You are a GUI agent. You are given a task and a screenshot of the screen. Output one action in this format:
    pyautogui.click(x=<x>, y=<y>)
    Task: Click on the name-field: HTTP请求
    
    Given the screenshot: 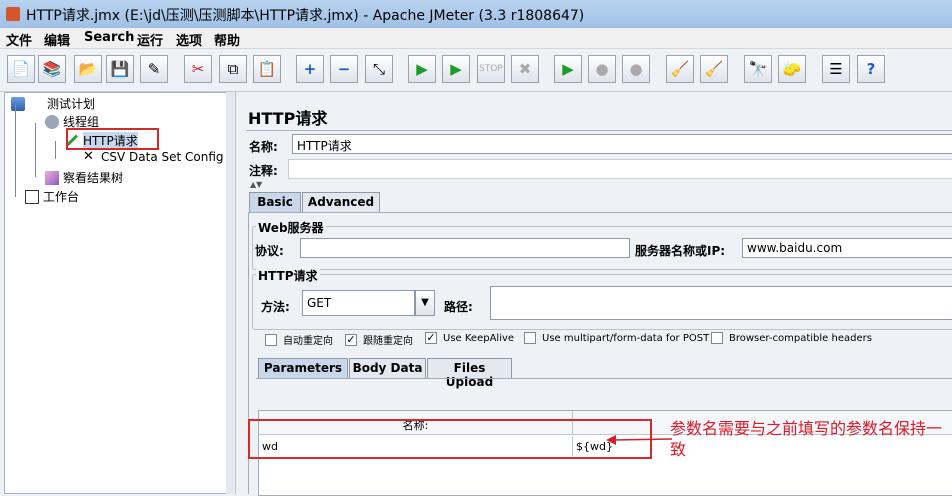 What is the action you would take?
    pyautogui.click(x=622, y=144)
    